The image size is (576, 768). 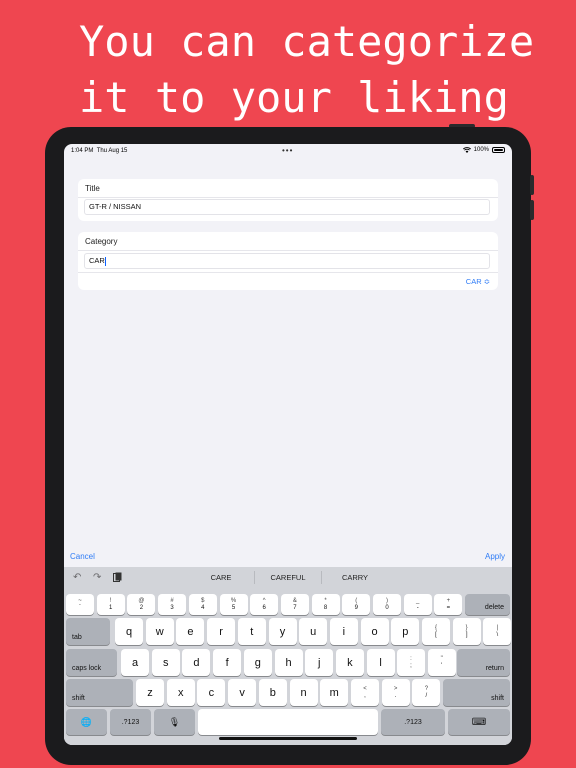 I want to click on key-v: v, so click(x=242, y=692).